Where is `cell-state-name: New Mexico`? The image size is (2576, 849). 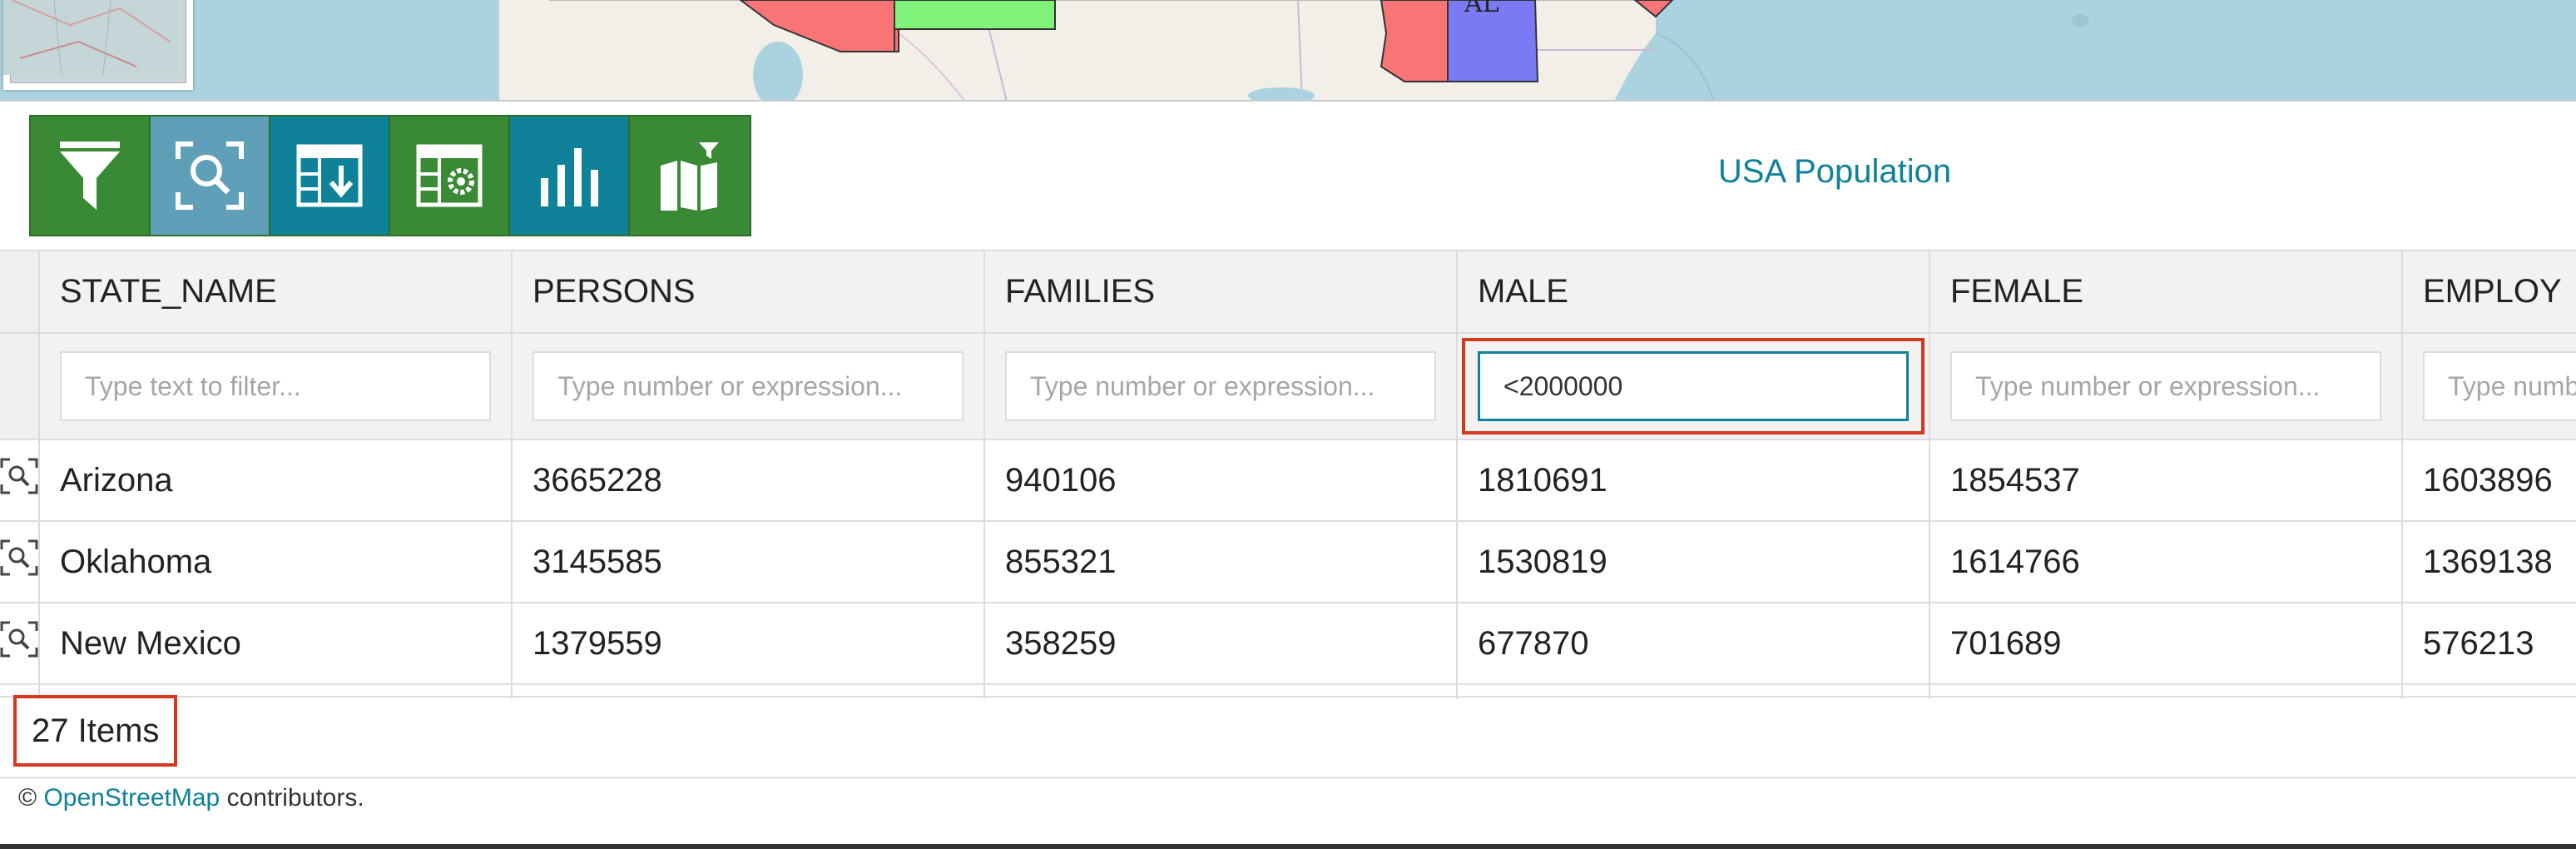
cell-state-name: New Mexico is located at coordinates (276, 644).